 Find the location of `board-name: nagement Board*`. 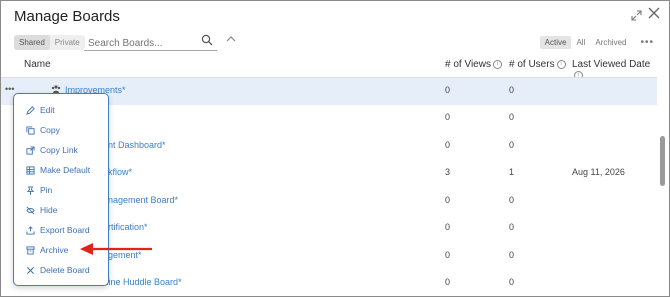

board-name: nagement Board* is located at coordinates (143, 200).